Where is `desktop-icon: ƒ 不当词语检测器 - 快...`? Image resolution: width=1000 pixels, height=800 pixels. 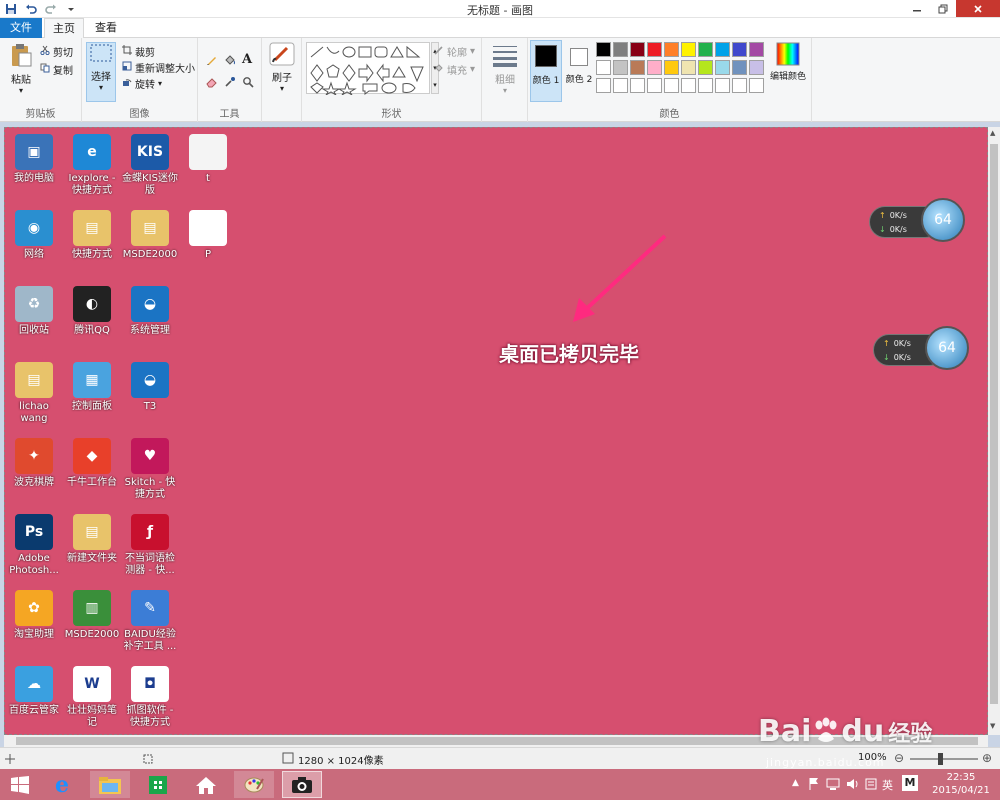 desktop-icon: ƒ 不当词语检测器 - 快... is located at coordinates (150, 545).